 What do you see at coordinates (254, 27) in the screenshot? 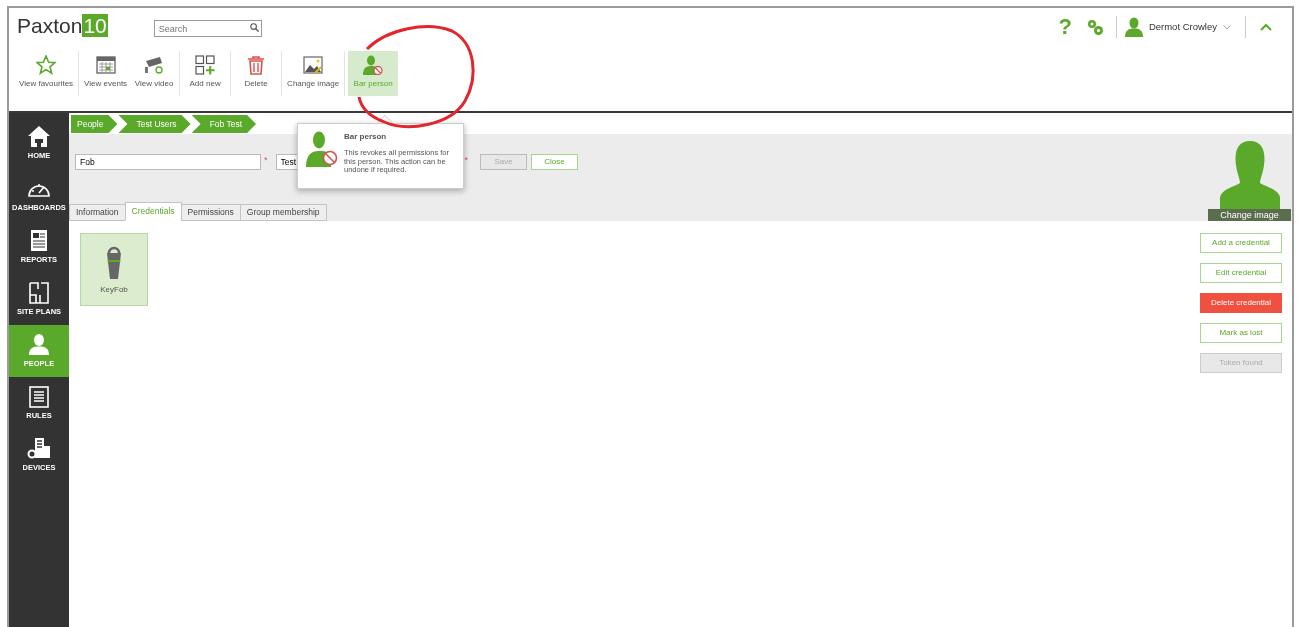
I see `search-icon` at bounding box center [254, 27].